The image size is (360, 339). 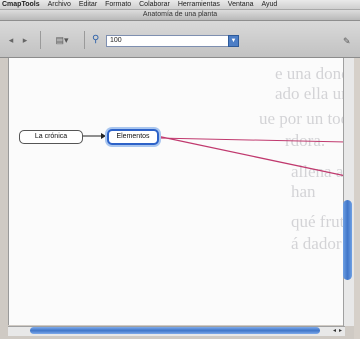 What do you see at coordinates (59, 4) in the screenshot?
I see `menu-archivo: Archivo` at bounding box center [59, 4].